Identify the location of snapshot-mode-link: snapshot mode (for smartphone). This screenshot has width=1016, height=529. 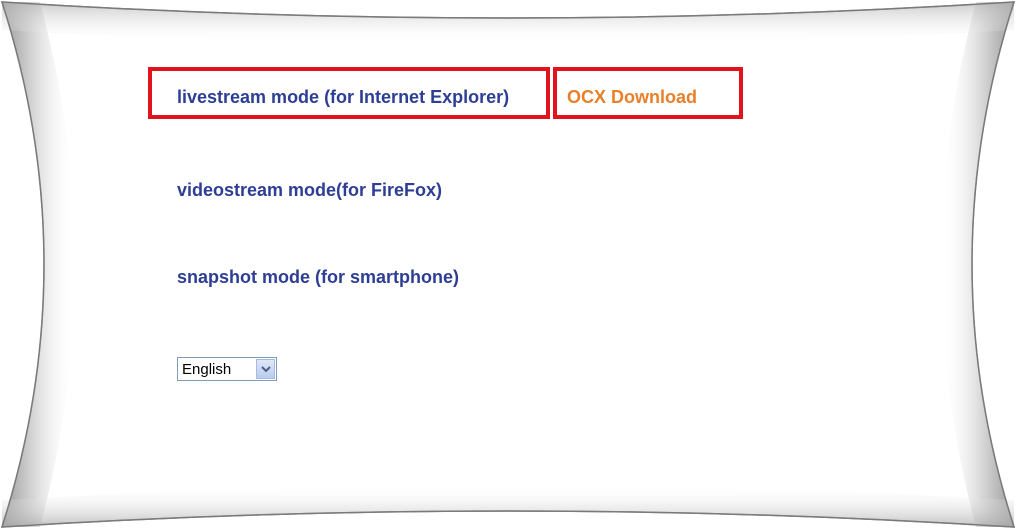
(318, 277).